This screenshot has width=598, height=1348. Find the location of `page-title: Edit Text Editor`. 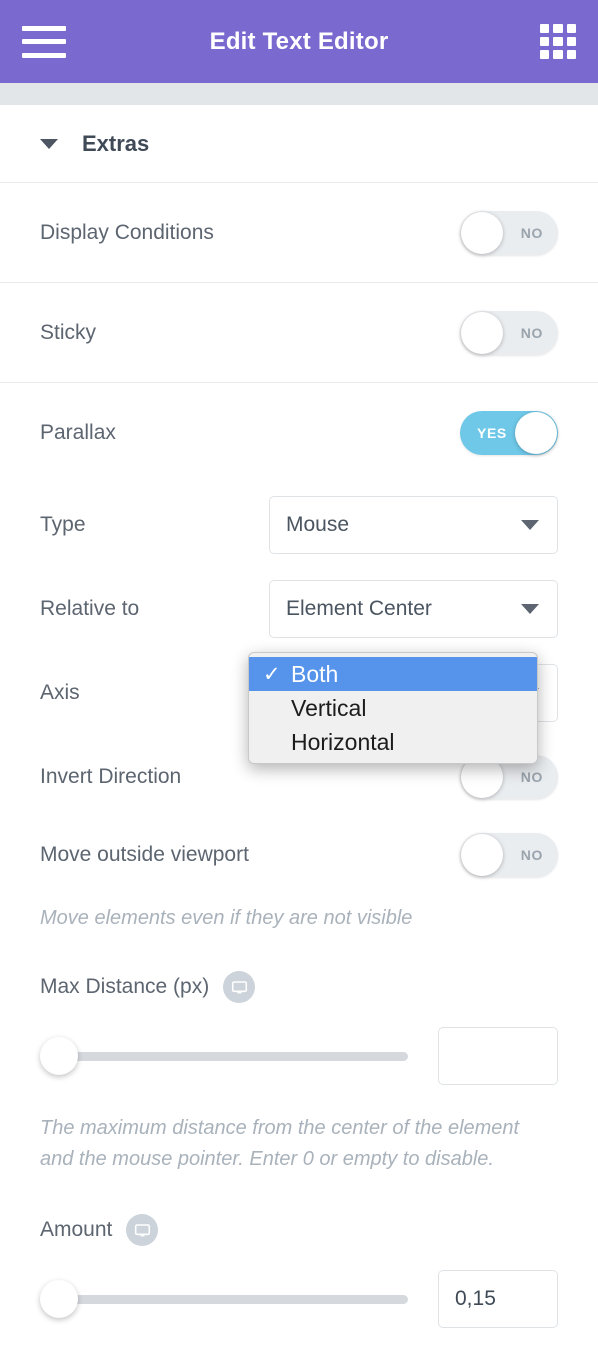

page-title: Edit Text Editor is located at coordinates (299, 41).